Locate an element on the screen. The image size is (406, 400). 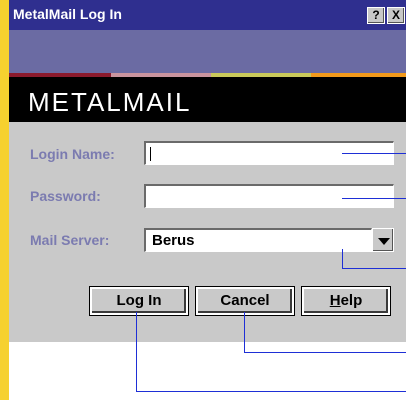
app-logo-text: METALMAIL is located at coordinates (110, 102).